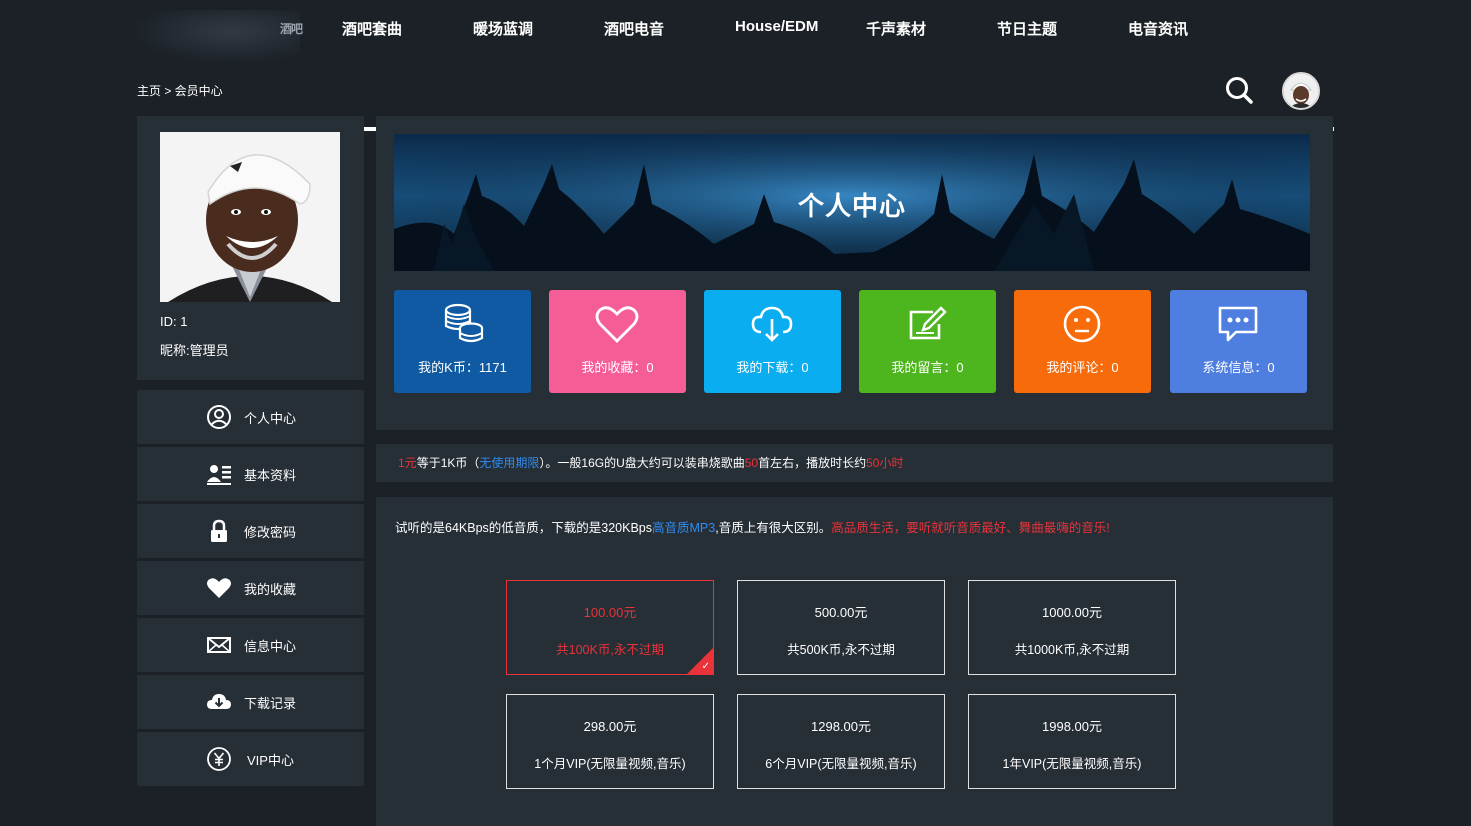  Describe the element at coordinates (1072, 627) in the screenshot. I see `plan-1000-coins: 1000.00元 共1000K币,永不过期` at that location.